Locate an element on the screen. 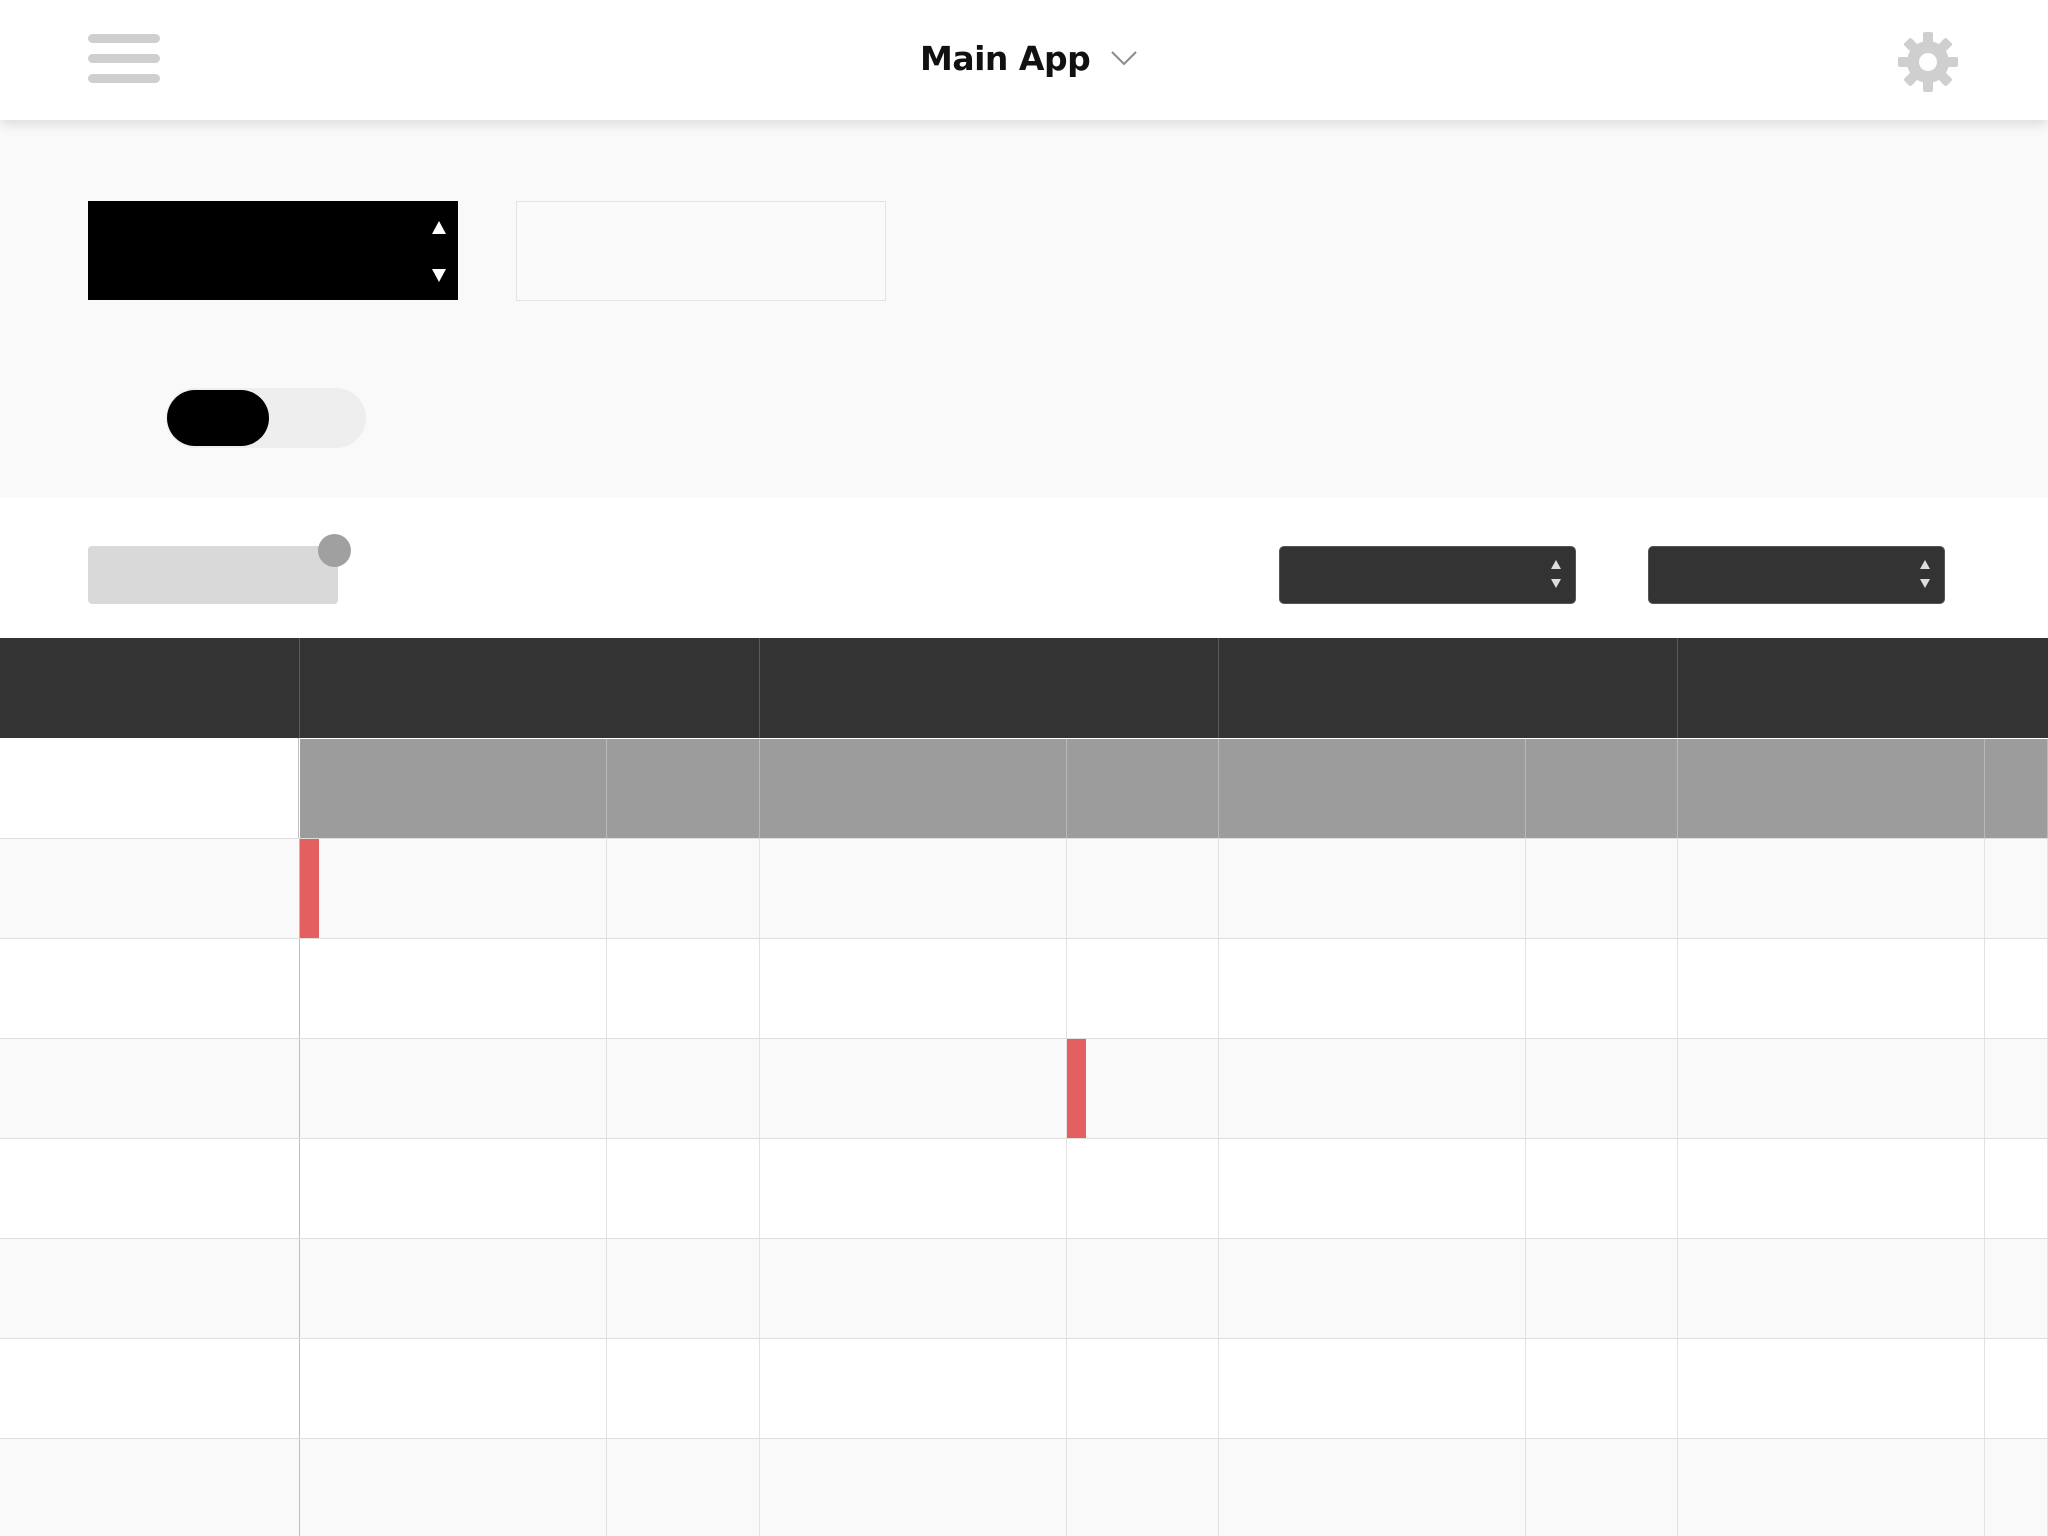 This screenshot has height=1536, width=2048. select-down-icon is located at coordinates (1556, 583).